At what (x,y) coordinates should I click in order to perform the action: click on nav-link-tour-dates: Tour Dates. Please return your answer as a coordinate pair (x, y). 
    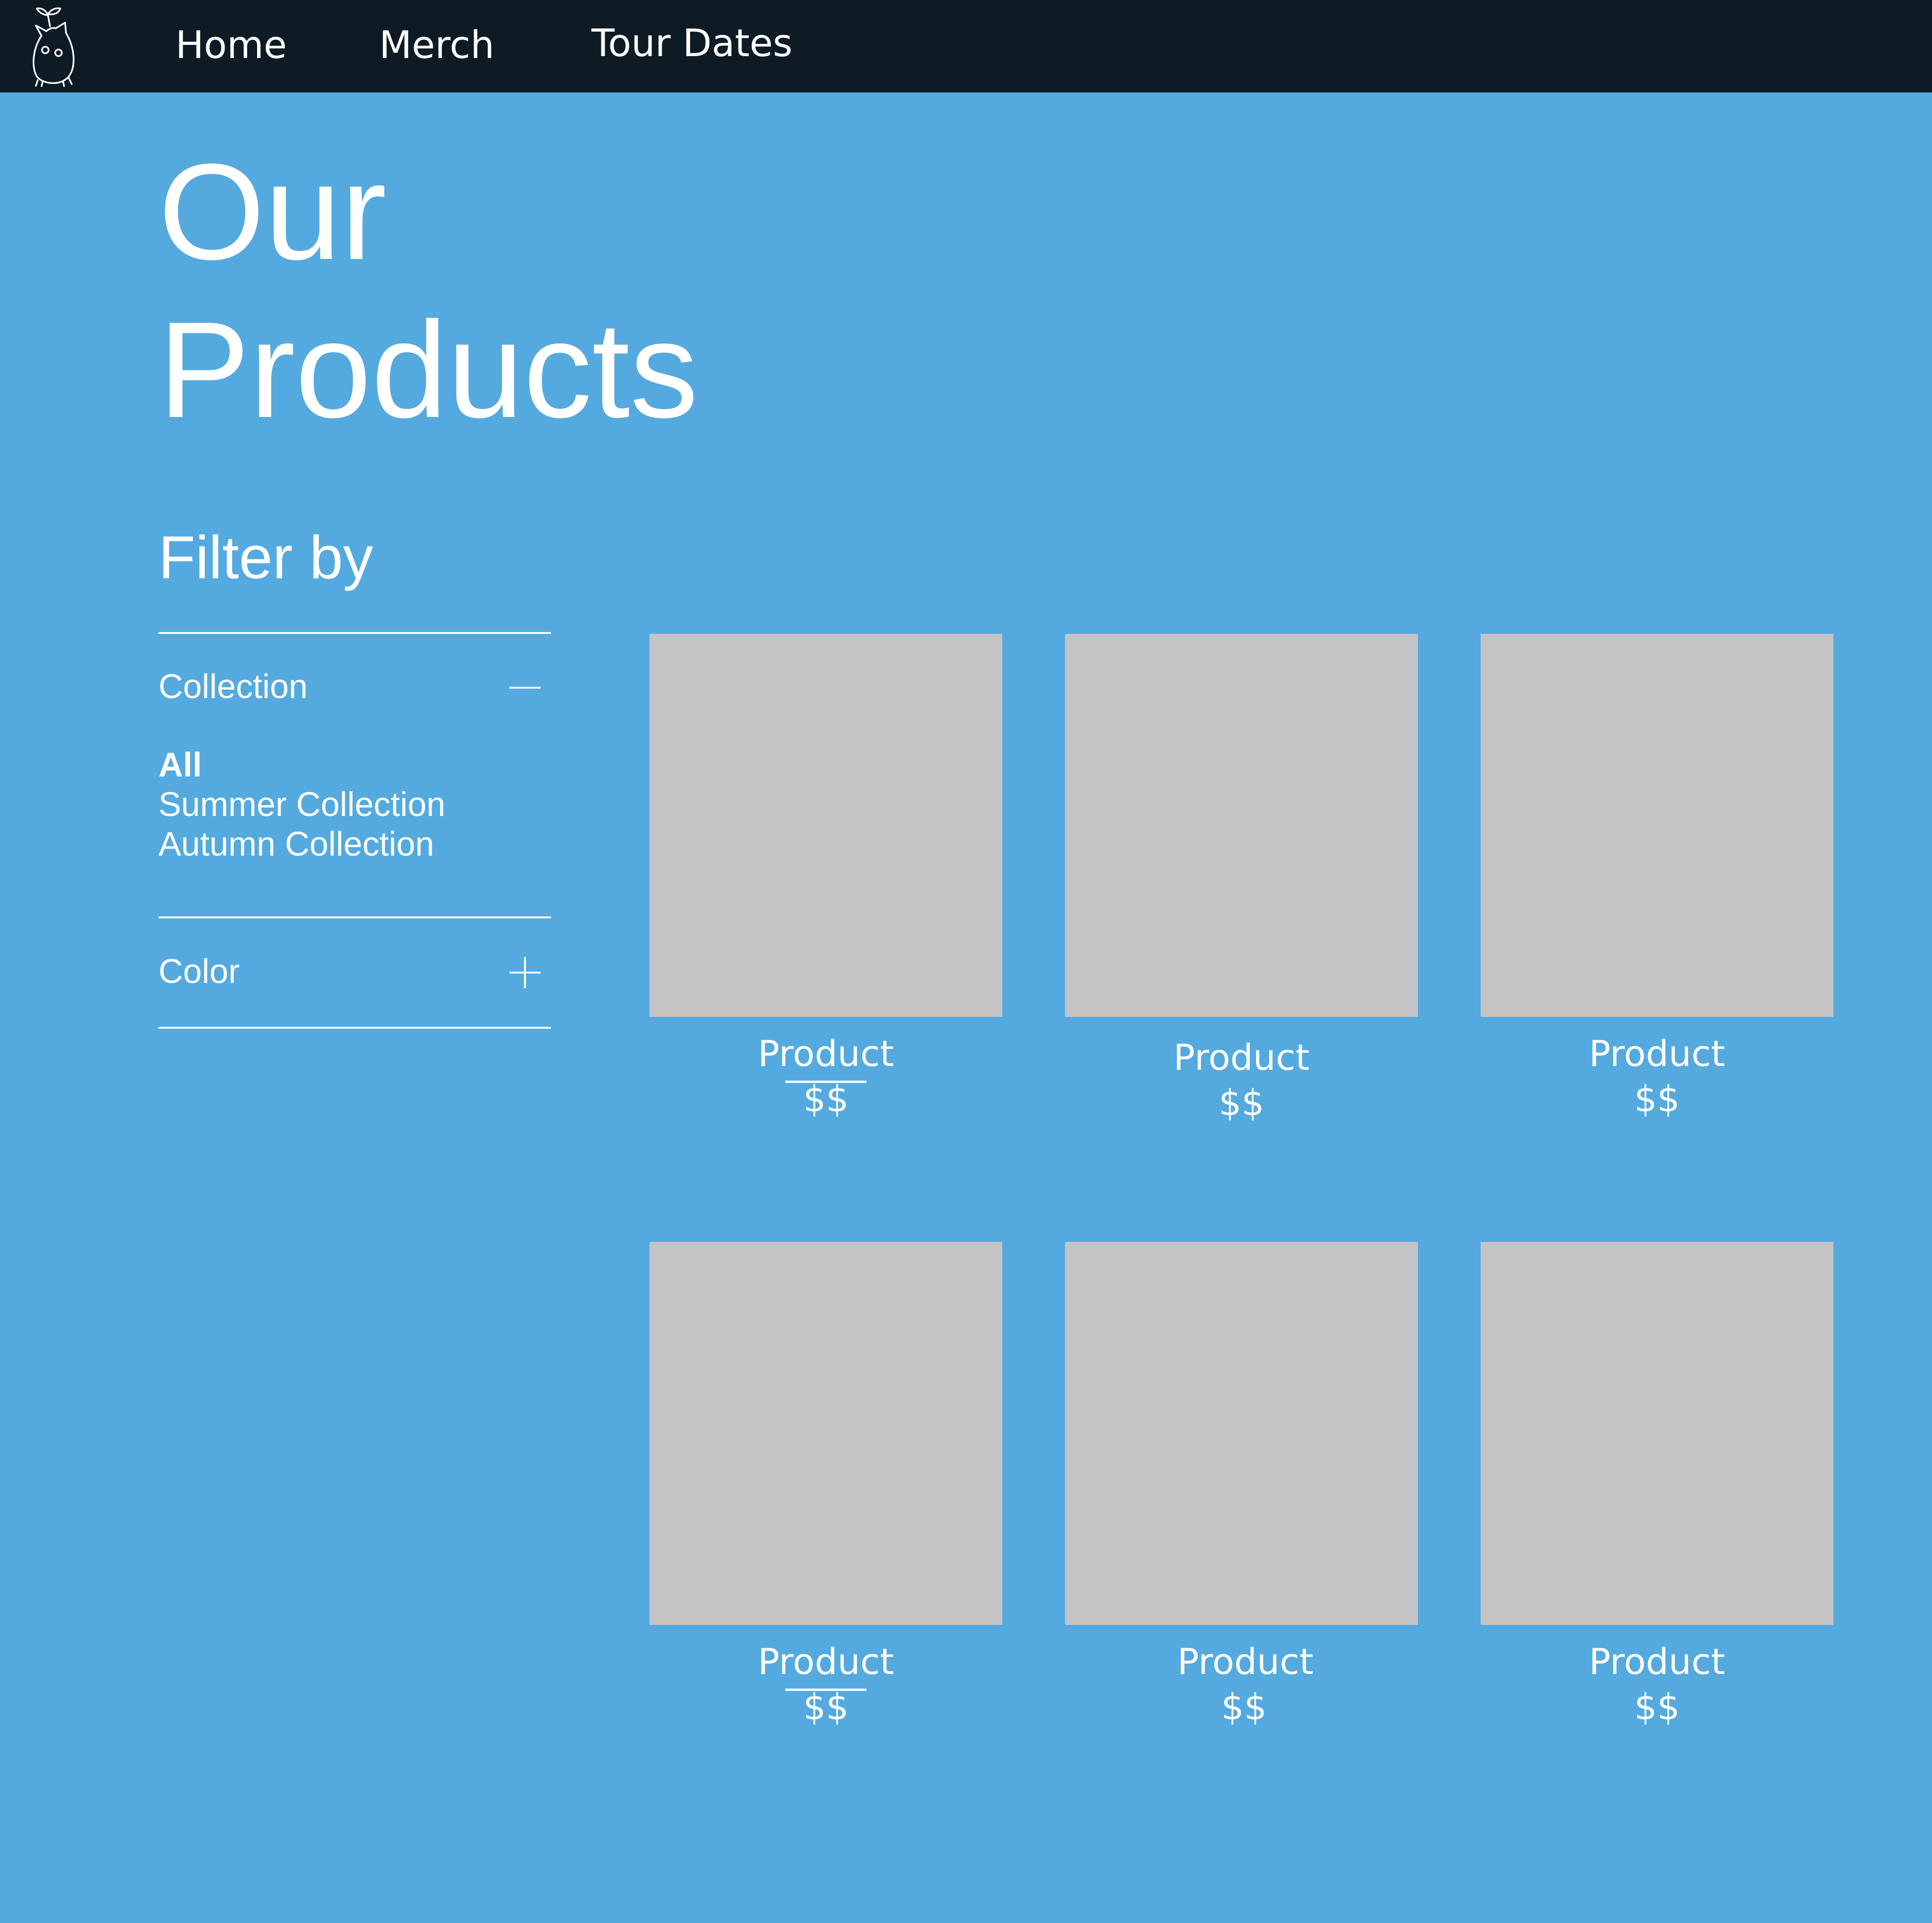
    Looking at the image, I should click on (692, 43).